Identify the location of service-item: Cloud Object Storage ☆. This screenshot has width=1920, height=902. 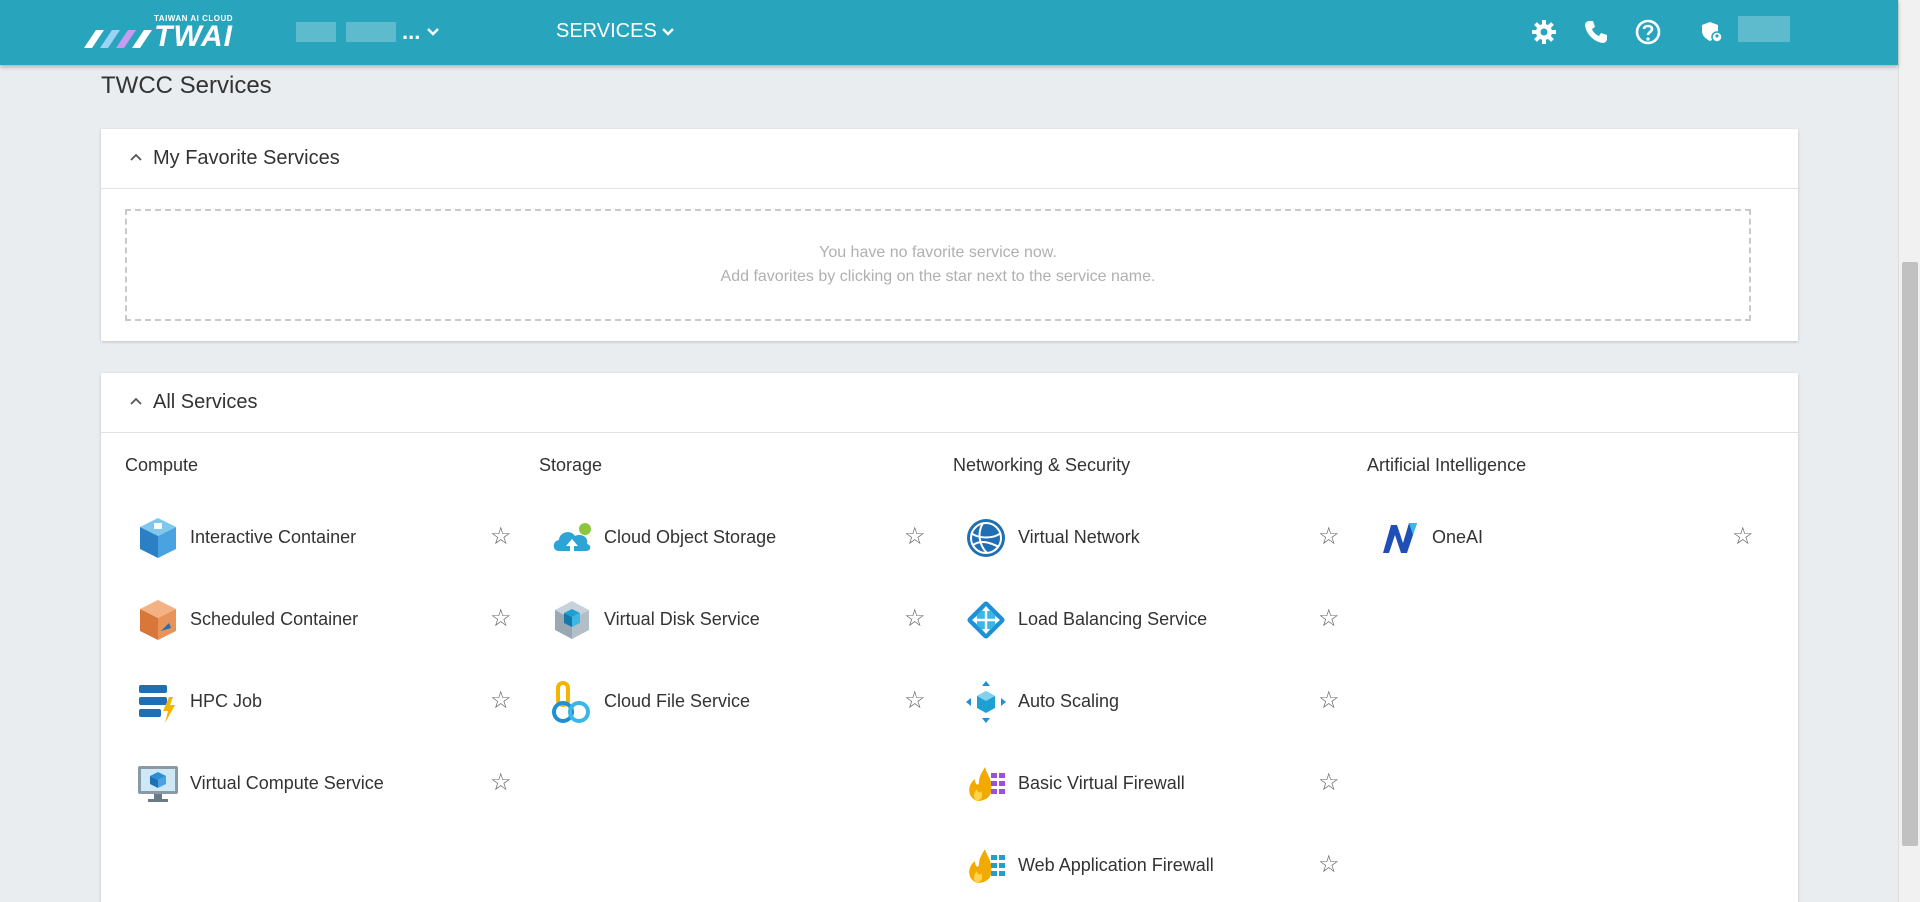
(742, 534).